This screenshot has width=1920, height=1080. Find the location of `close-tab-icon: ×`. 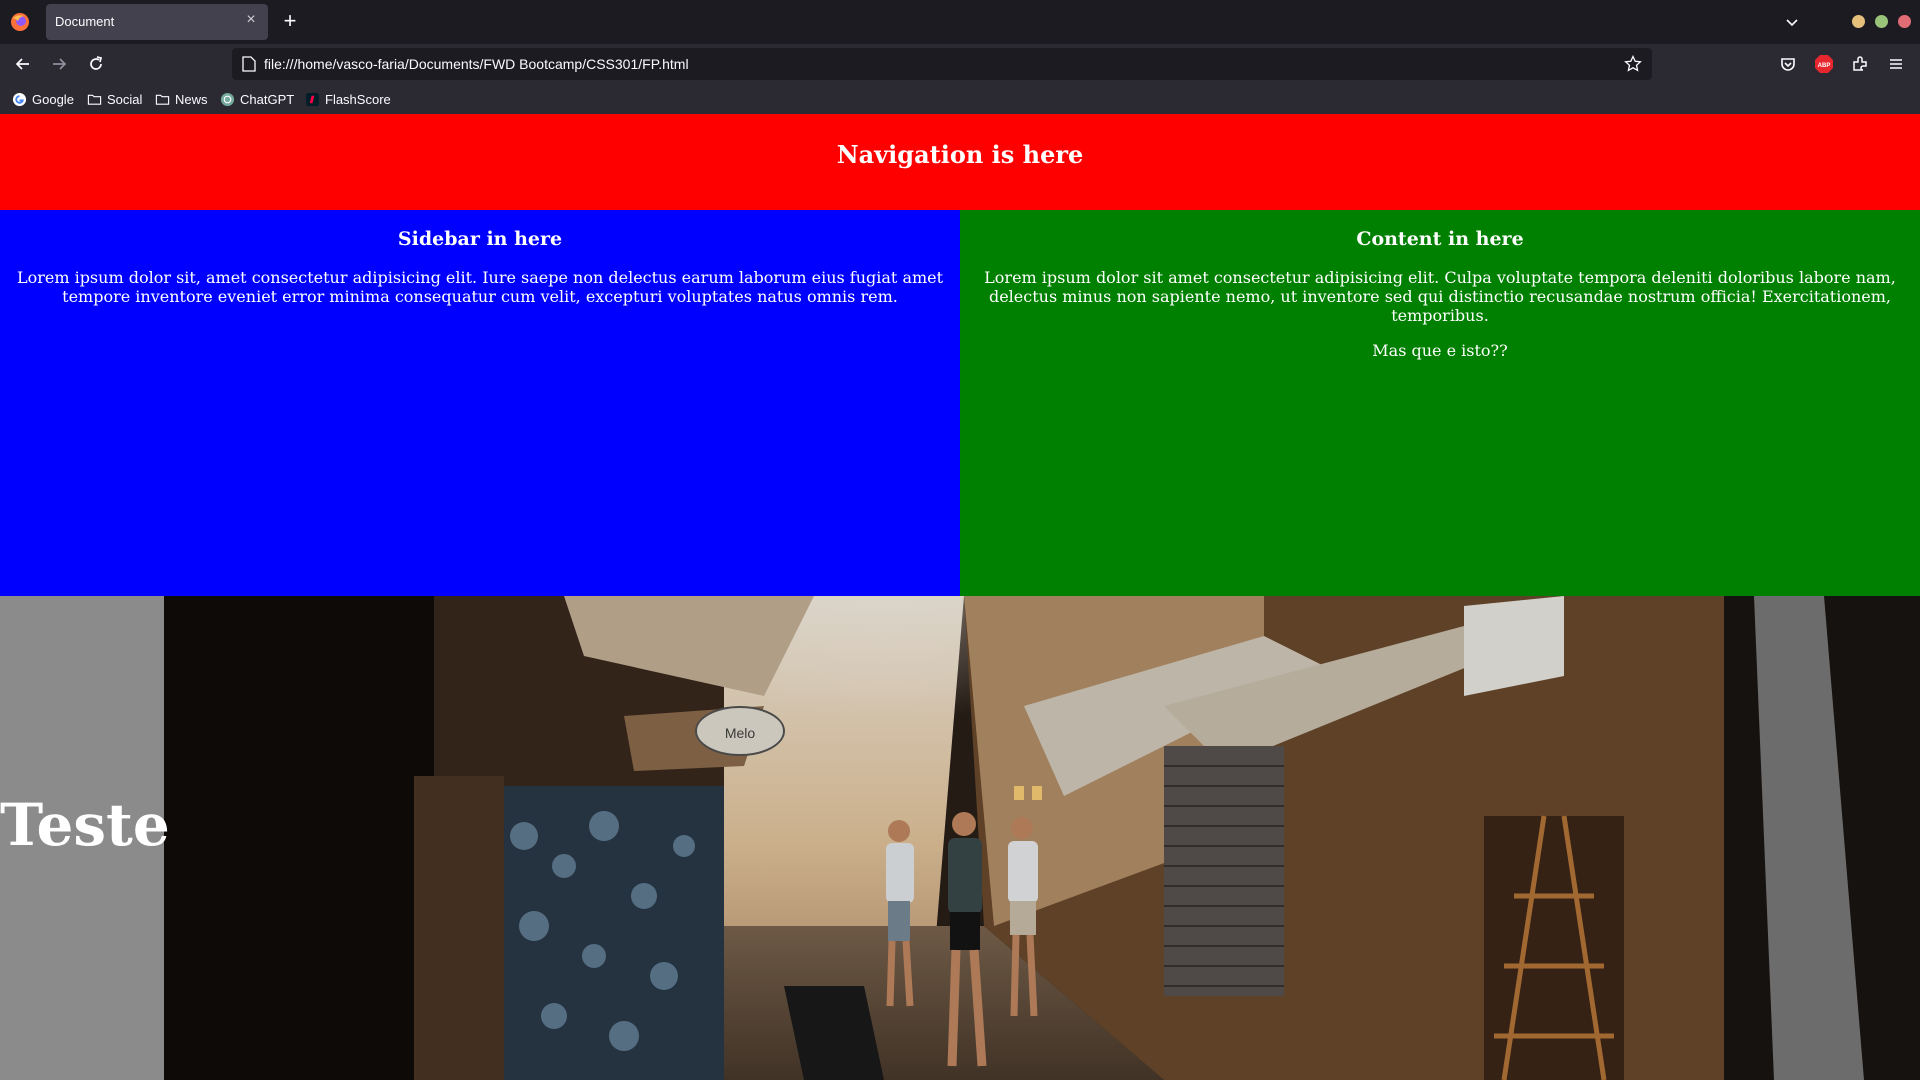

close-tab-icon: × is located at coordinates (251, 20).